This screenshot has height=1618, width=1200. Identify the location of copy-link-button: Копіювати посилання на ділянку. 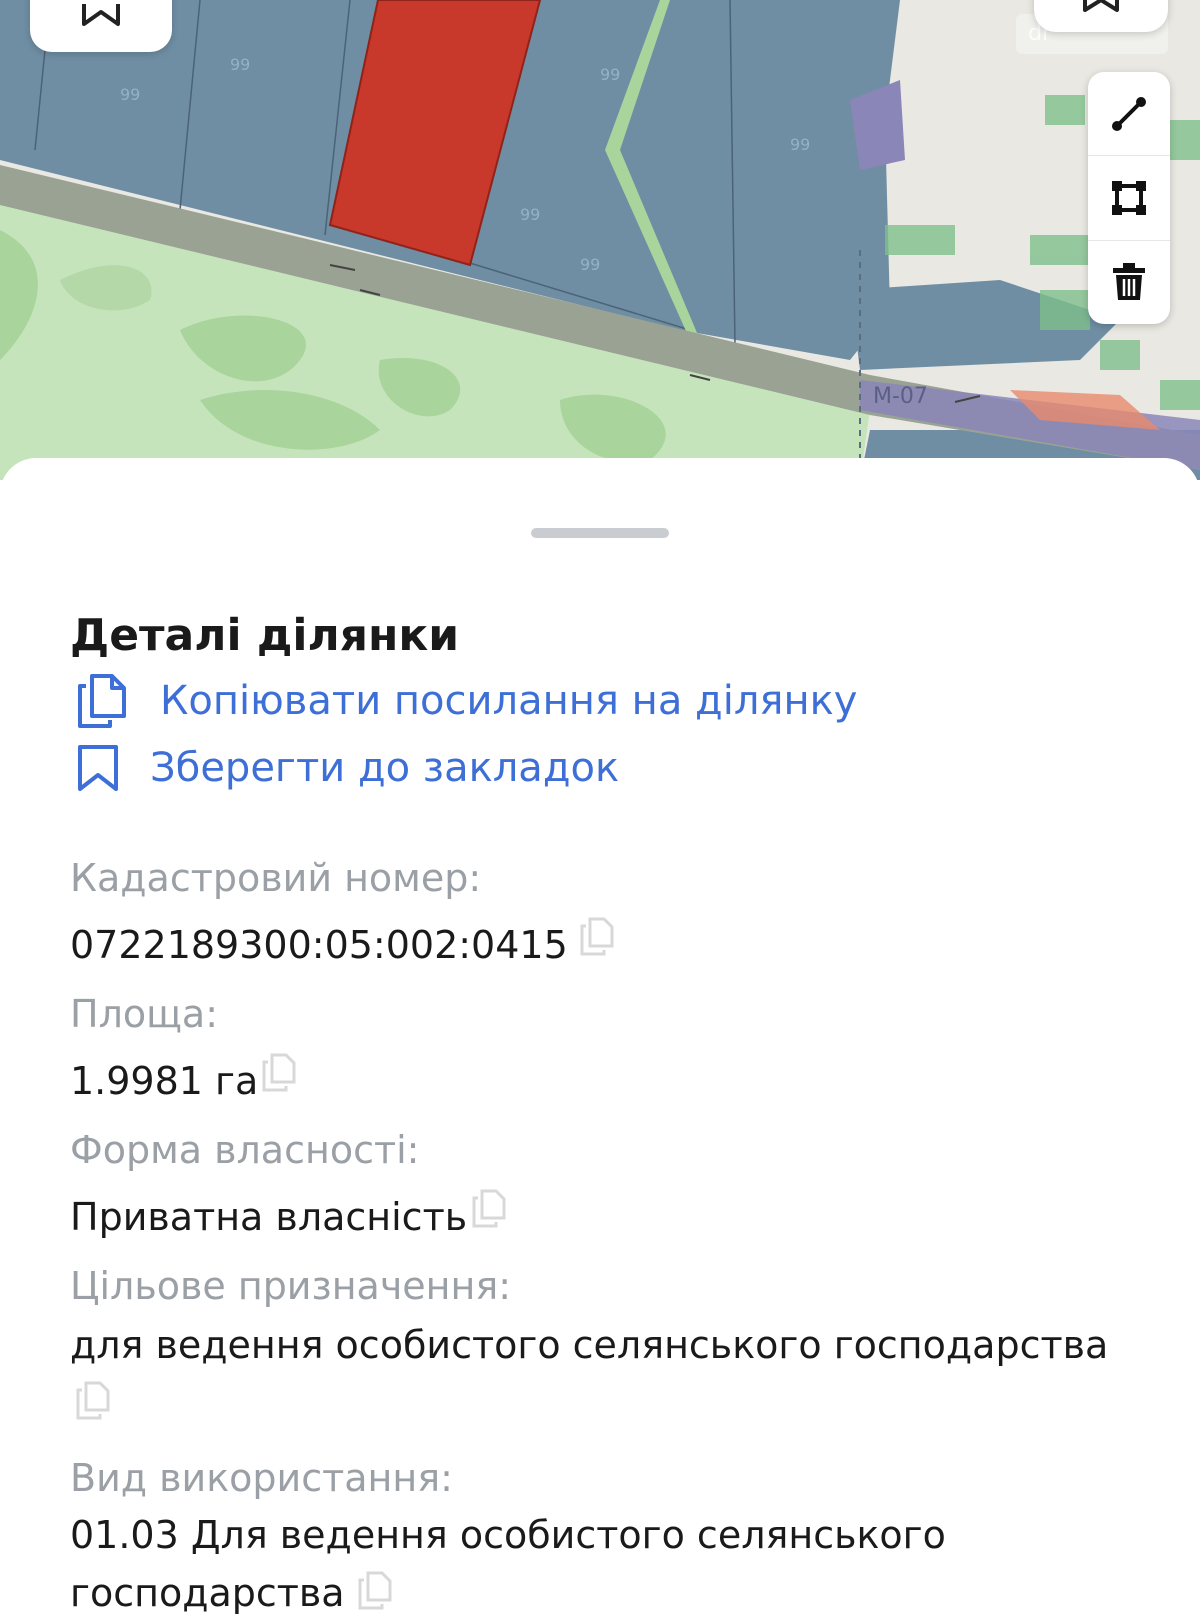
(465, 701).